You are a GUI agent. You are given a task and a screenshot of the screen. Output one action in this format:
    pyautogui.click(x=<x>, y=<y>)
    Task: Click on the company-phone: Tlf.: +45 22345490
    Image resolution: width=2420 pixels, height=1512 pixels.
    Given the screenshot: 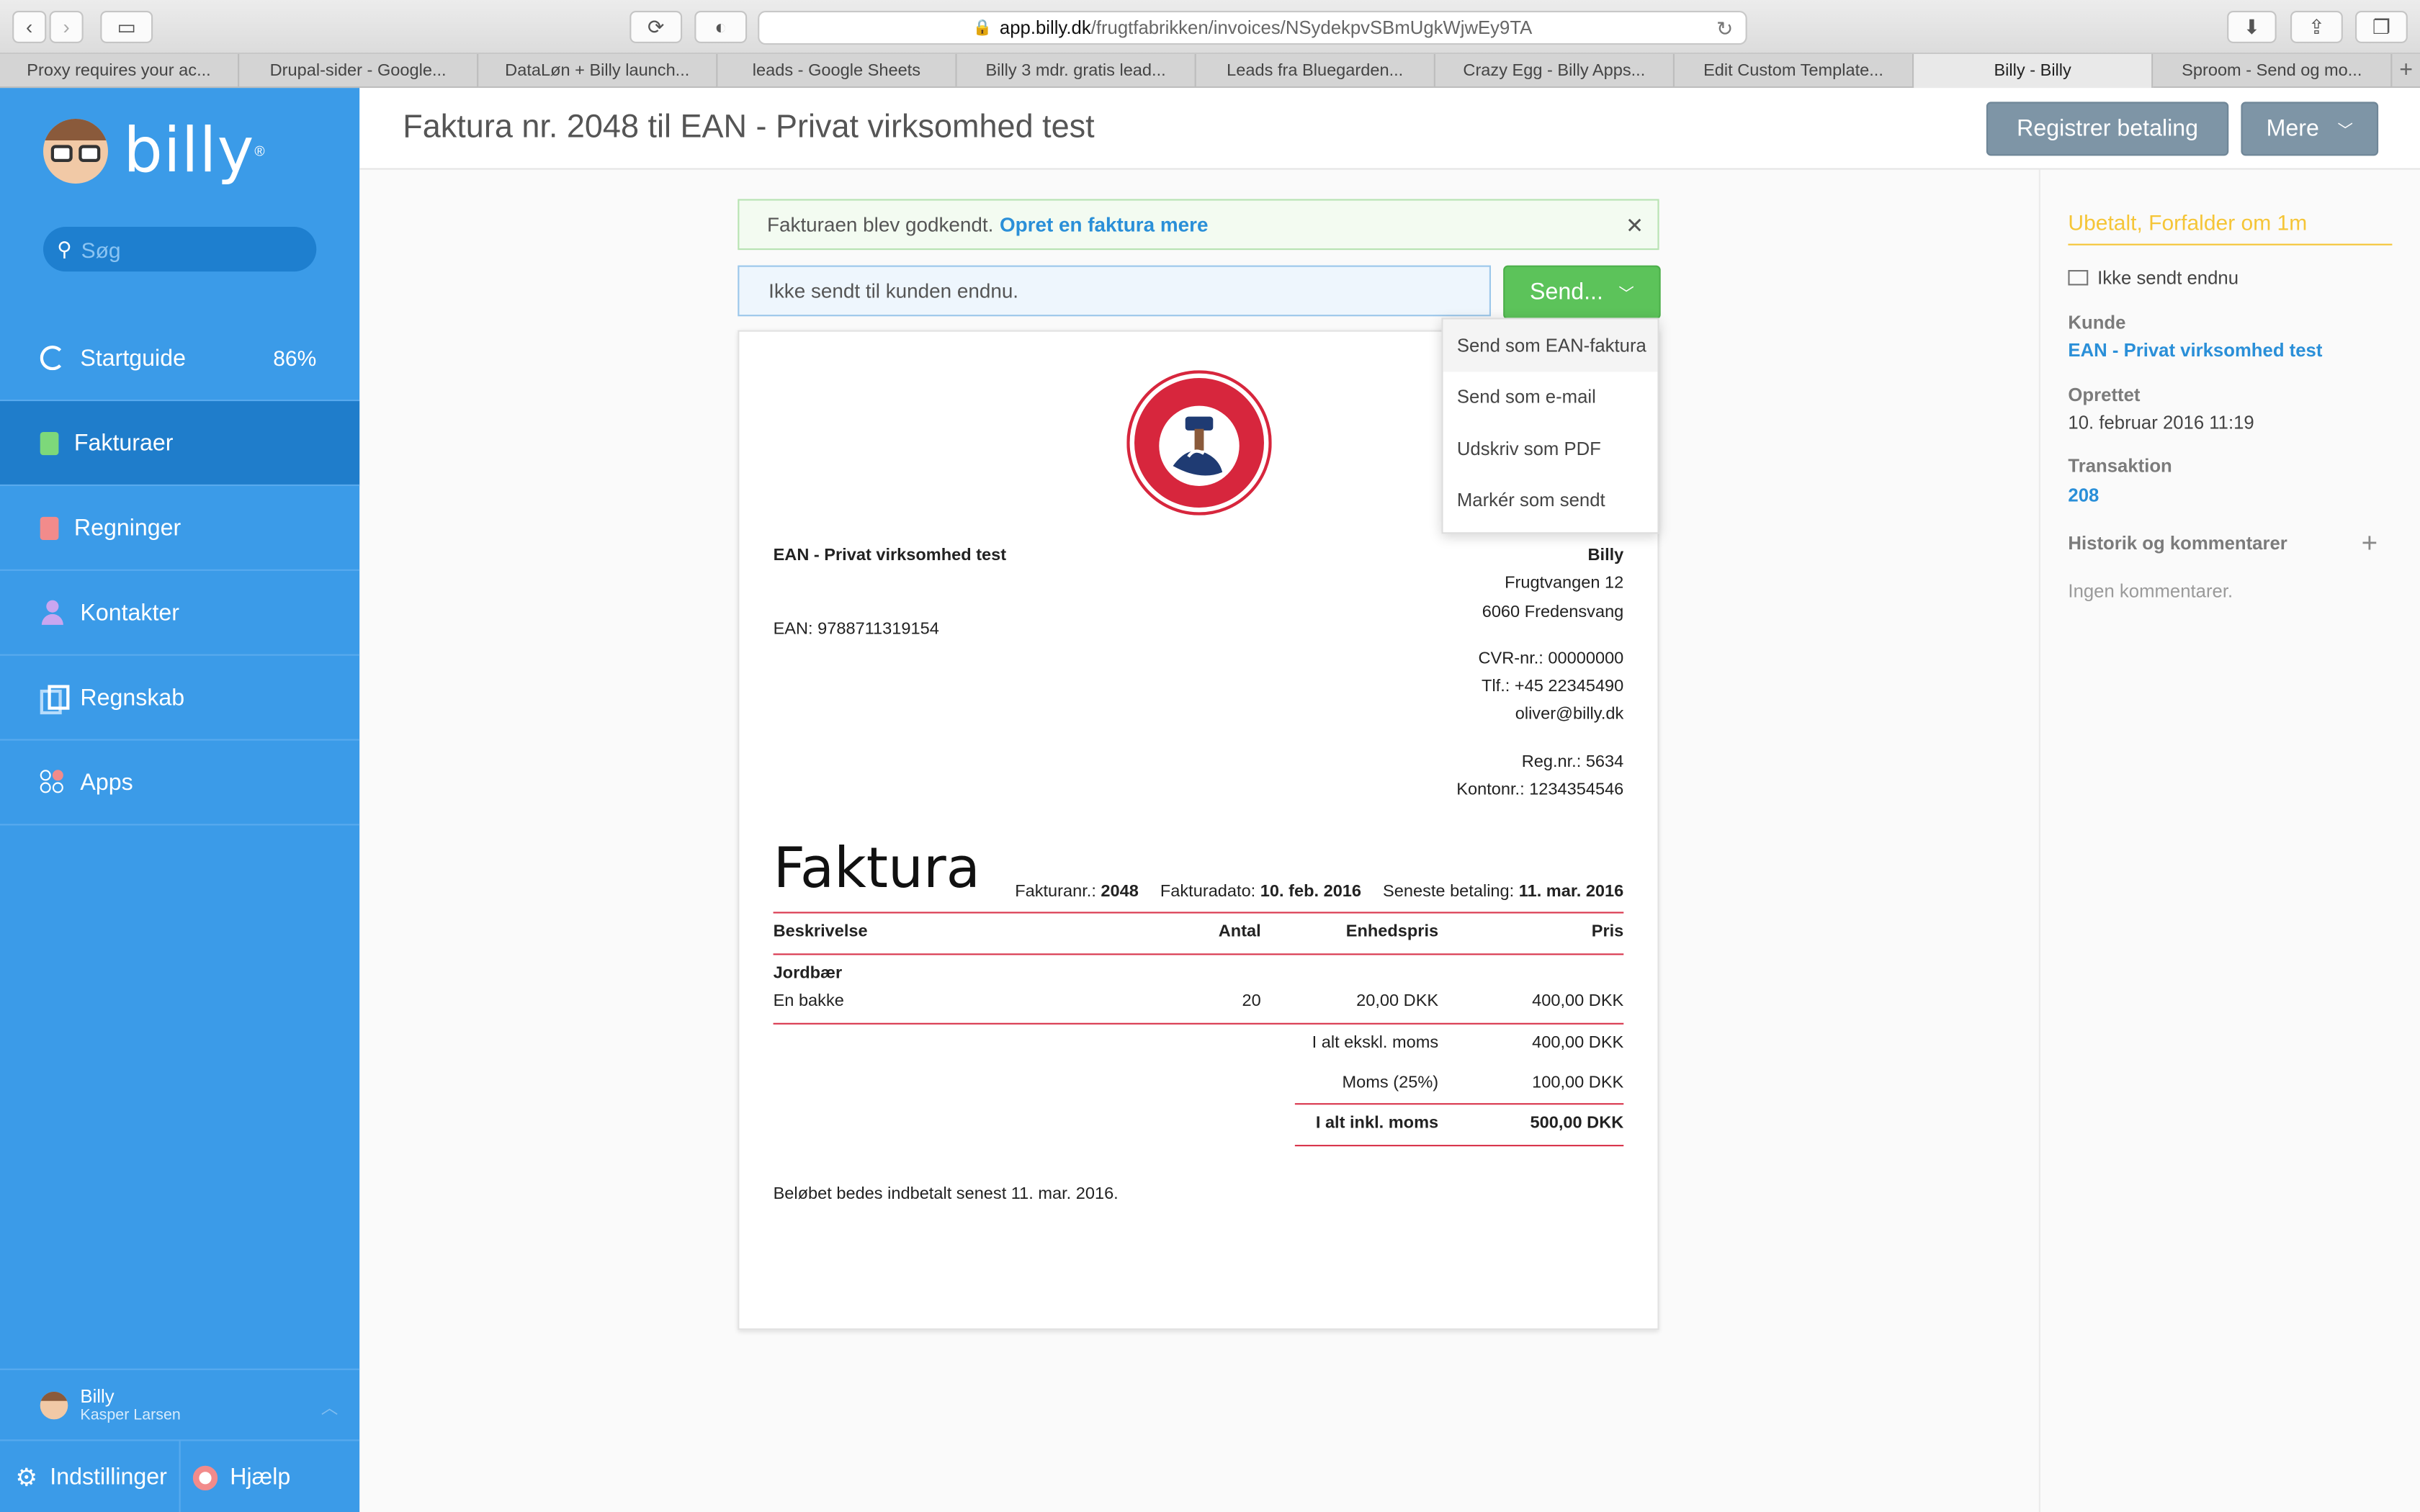 What is the action you would take?
    pyautogui.click(x=1553, y=687)
    